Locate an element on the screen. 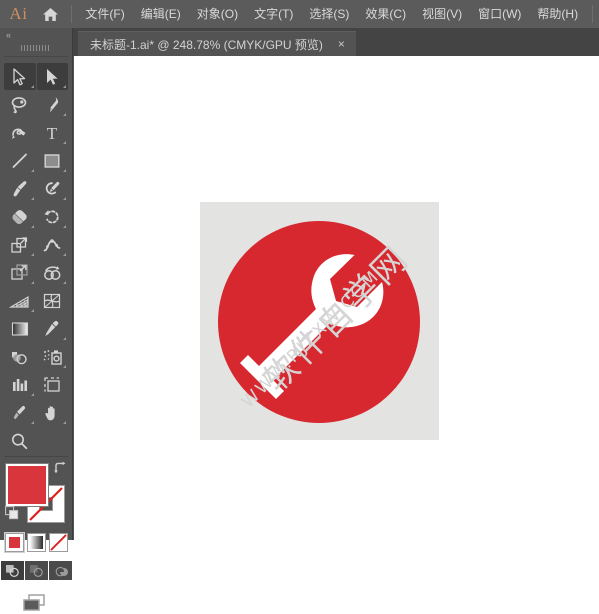 The height and width of the screenshot is (614, 599). draw-inside-mode is located at coordinates (60, 570).